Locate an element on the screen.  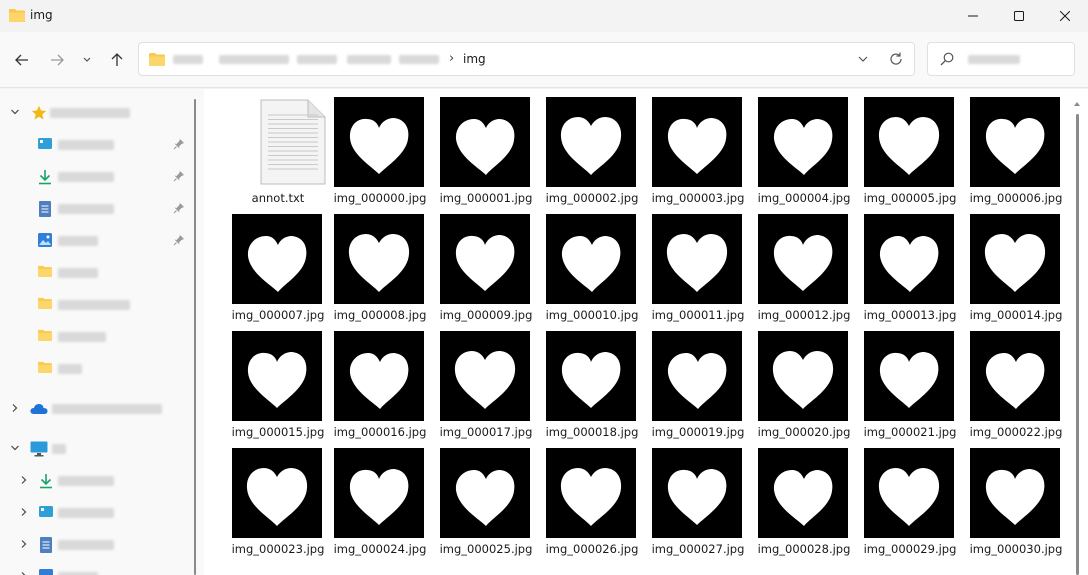
file-name: img_000030.jpg is located at coordinates (1016, 549).